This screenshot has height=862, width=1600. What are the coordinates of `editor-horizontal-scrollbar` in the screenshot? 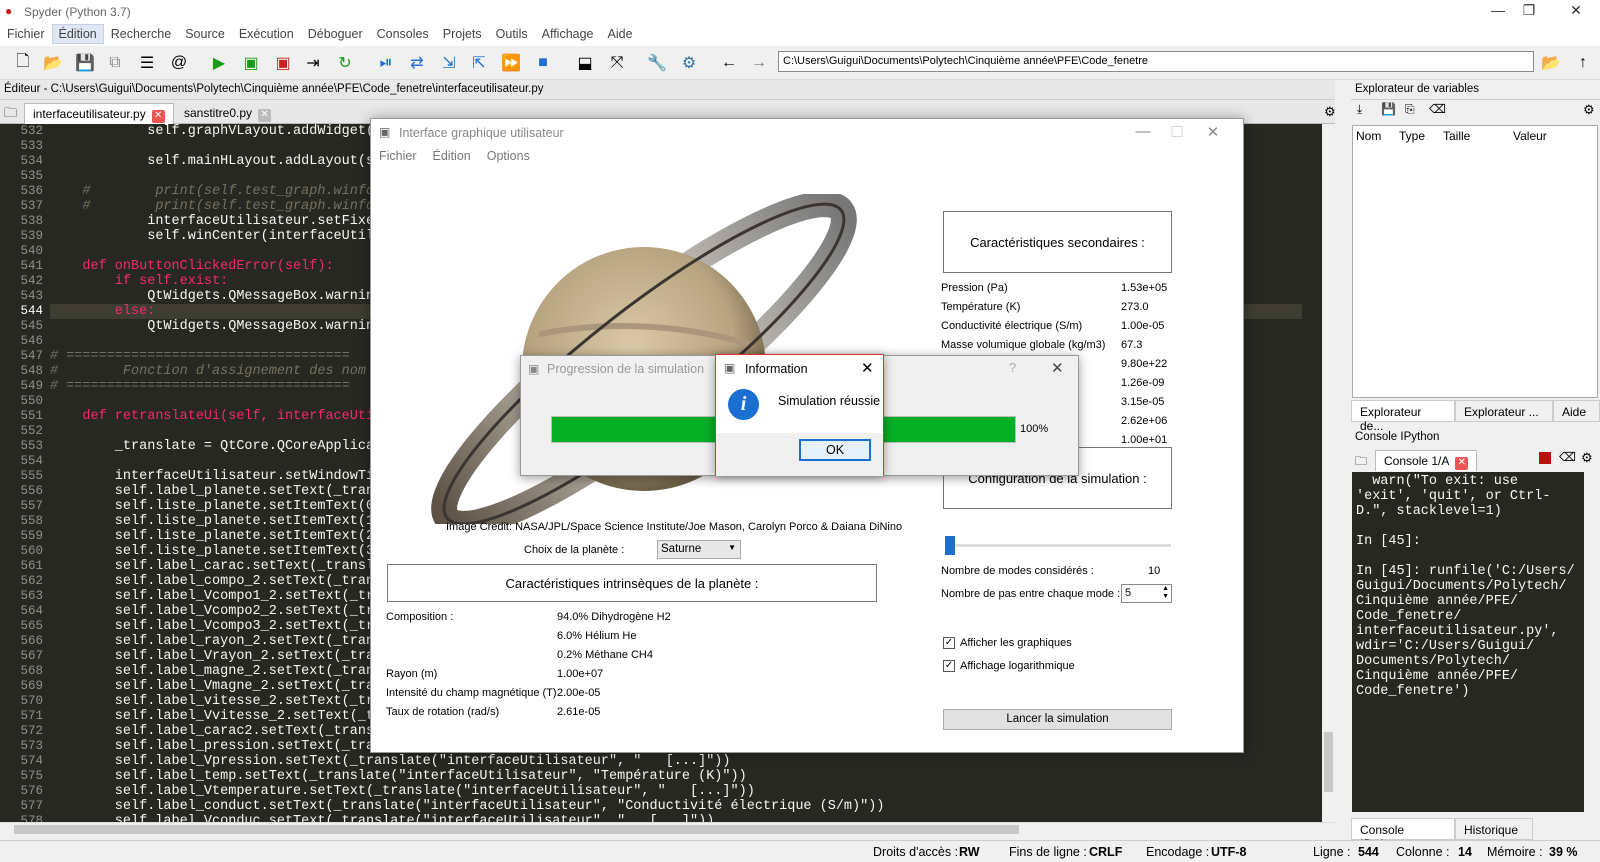 It's located at (667, 829).